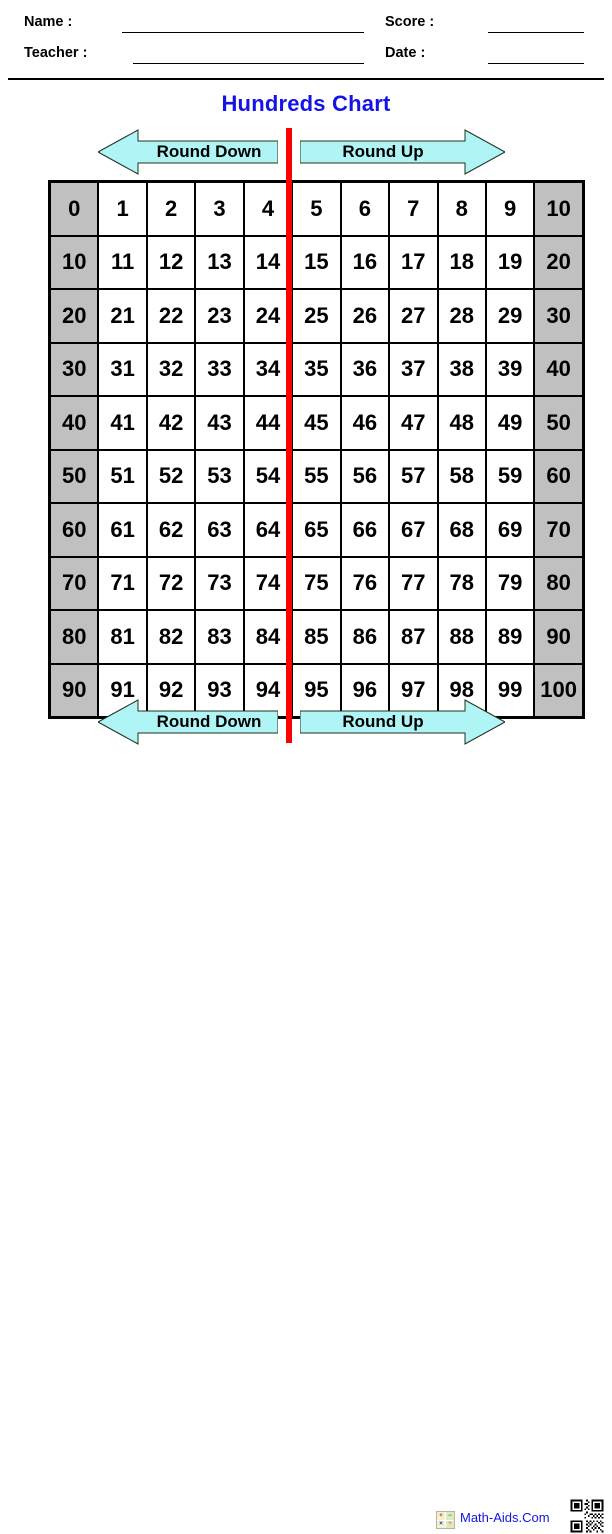 Image resolution: width=612 pixels, height=1534 pixels. What do you see at coordinates (171, 369) in the screenshot?
I see `chart-cell-32: 32` at bounding box center [171, 369].